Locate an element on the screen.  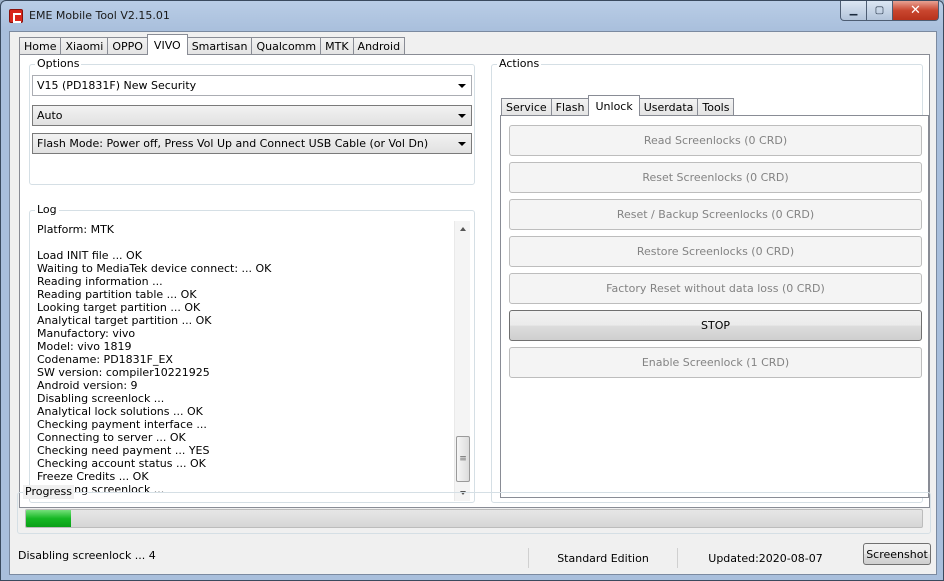
updated-cell: Updated:2020-08-07 is located at coordinates (765, 558).